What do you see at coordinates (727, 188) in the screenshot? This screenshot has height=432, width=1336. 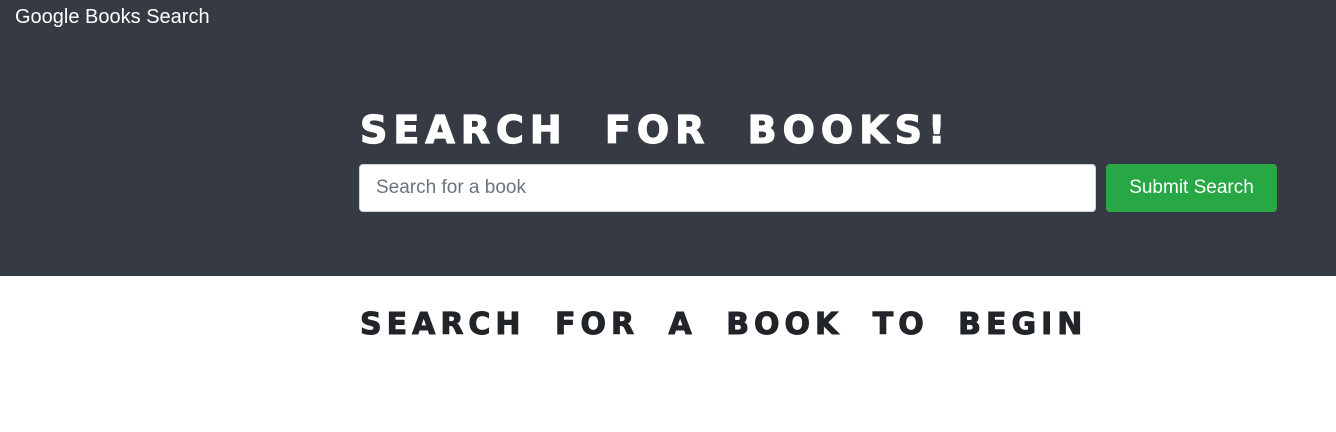 I see `search-input` at bounding box center [727, 188].